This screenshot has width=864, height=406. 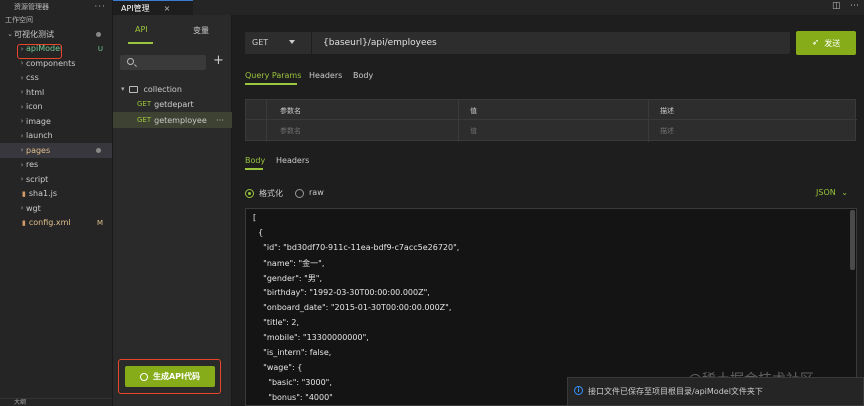 What do you see at coordinates (299, 193) in the screenshot?
I see `radio-raw` at bounding box center [299, 193].